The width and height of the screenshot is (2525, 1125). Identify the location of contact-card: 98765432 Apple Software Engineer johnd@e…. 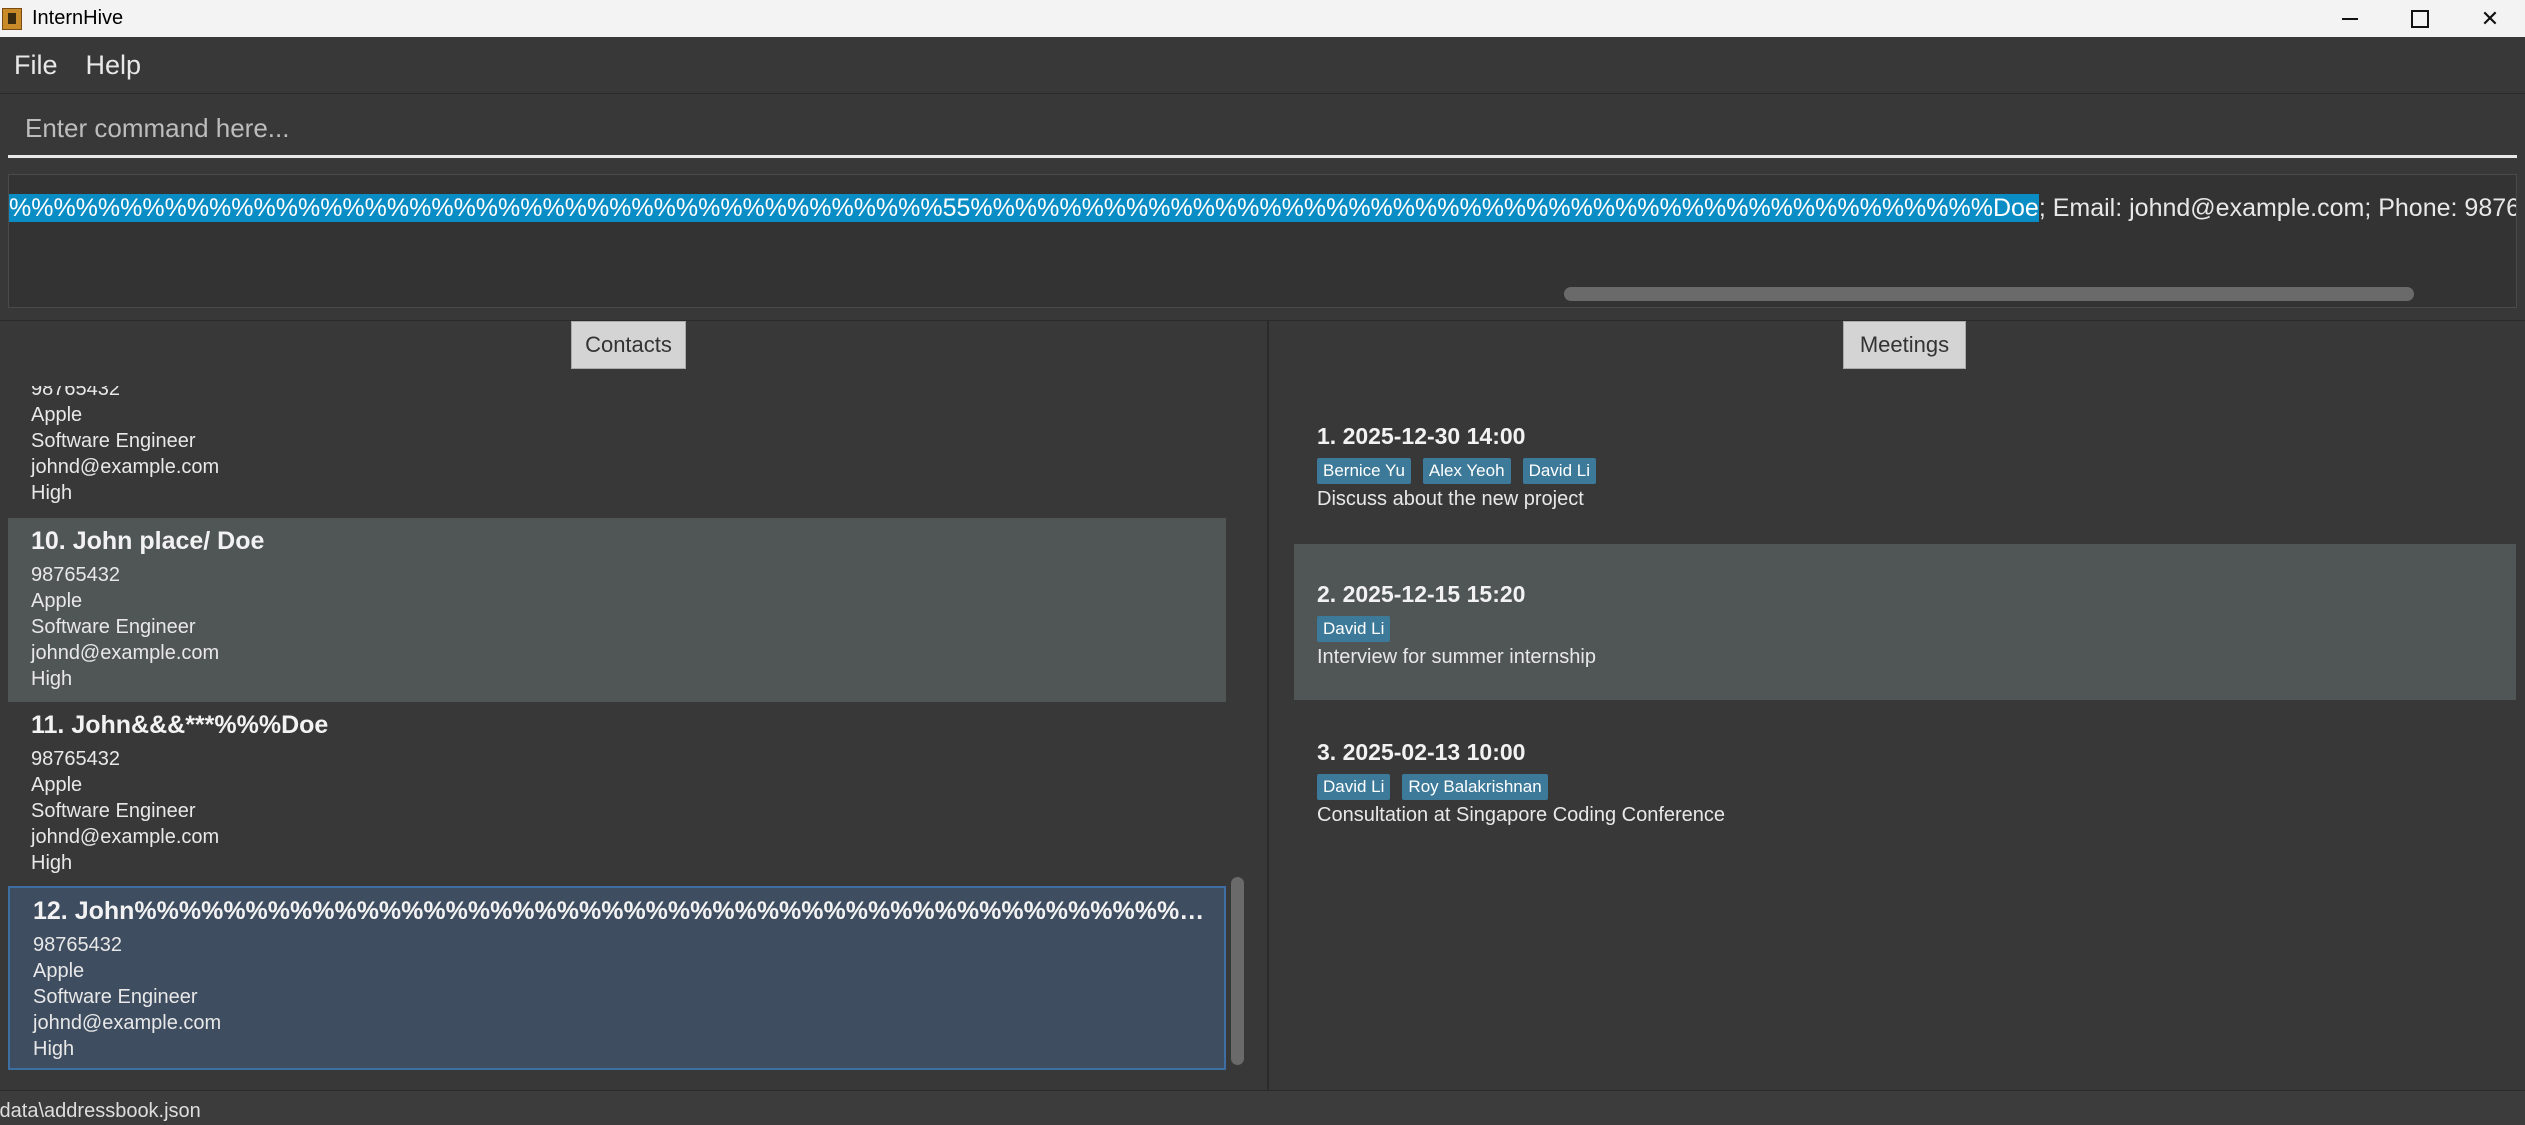
(617, 453).